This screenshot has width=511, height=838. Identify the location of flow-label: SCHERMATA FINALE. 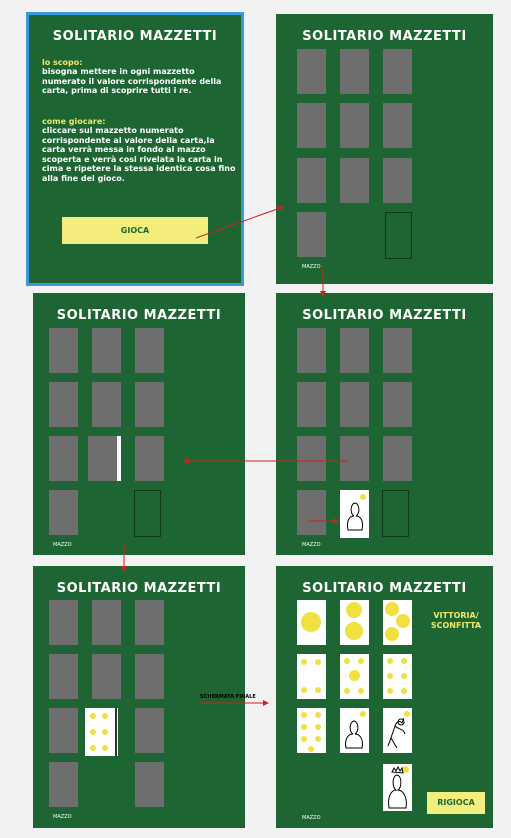
(228, 697).